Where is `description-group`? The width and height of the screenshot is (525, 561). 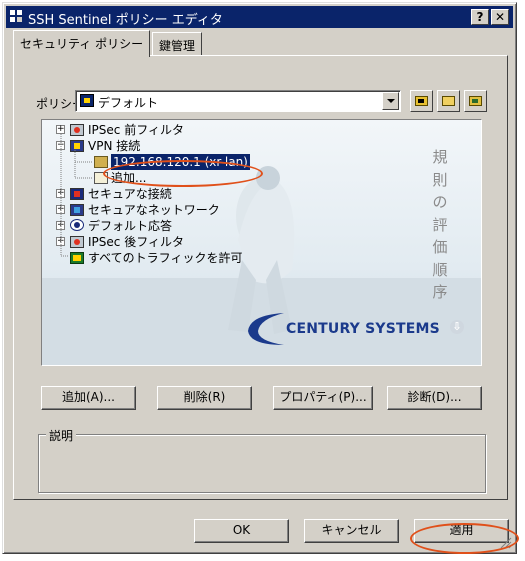 description-group is located at coordinates (262, 463).